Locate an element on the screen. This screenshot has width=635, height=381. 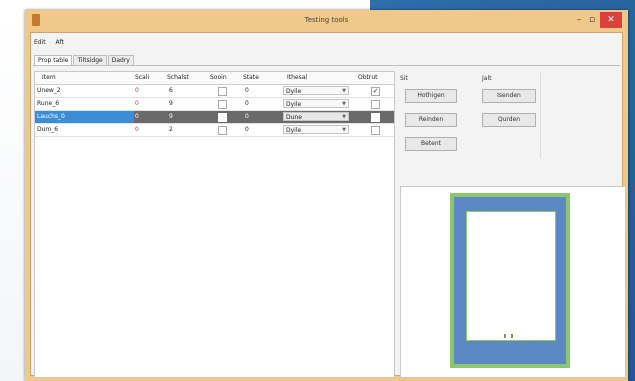
group-label-right: Jalt is located at coordinates (487, 78).